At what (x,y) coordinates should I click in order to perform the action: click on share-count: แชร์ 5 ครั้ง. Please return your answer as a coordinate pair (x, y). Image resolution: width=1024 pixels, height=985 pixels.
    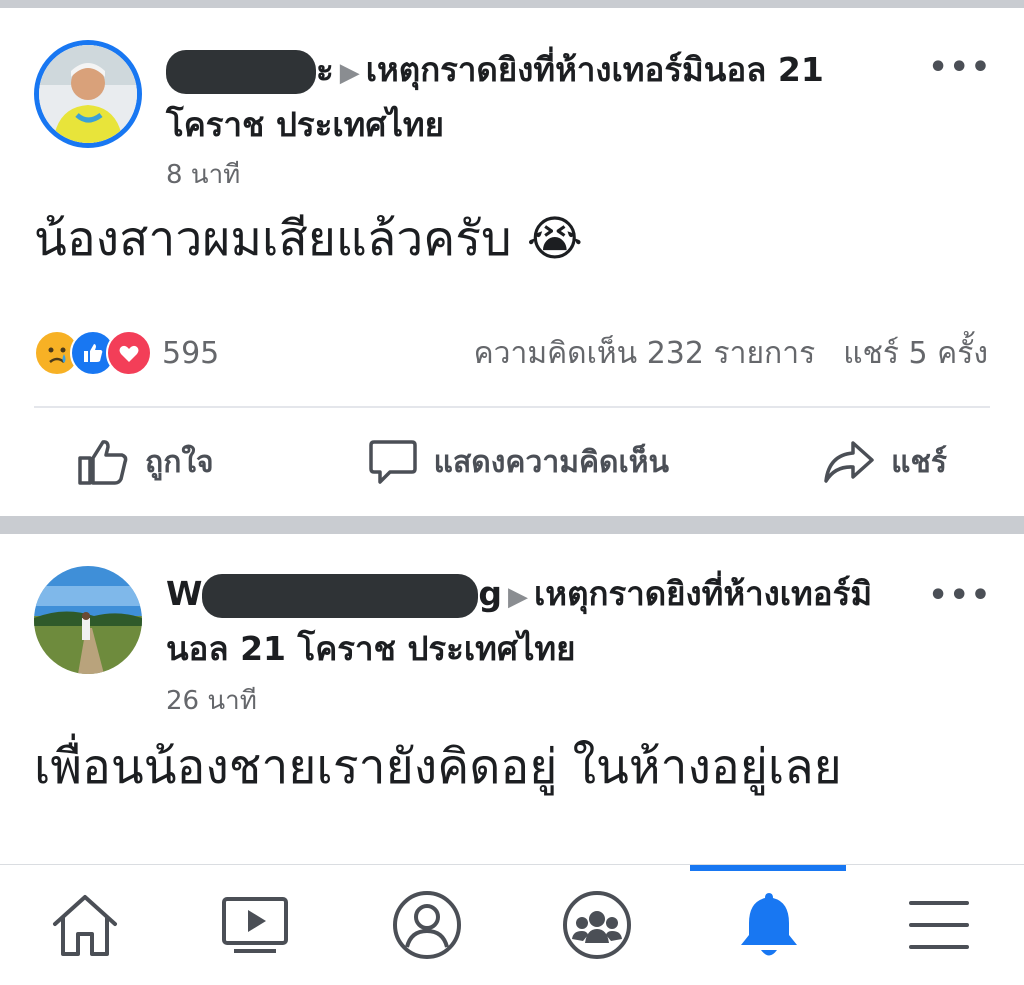
    Looking at the image, I should click on (915, 353).